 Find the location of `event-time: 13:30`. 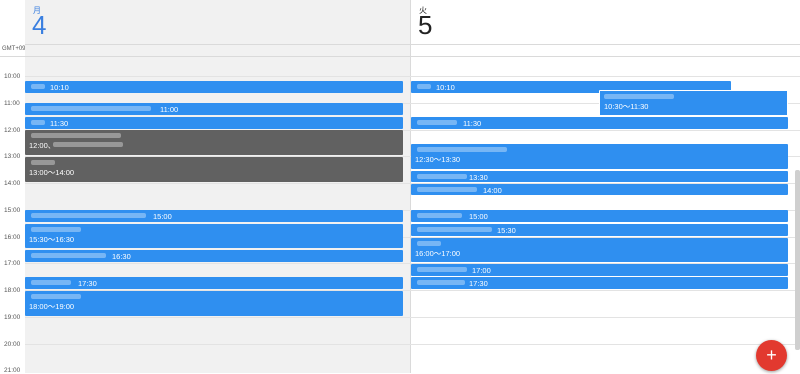

event-time: 13:30 is located at coordinates (478, 177).